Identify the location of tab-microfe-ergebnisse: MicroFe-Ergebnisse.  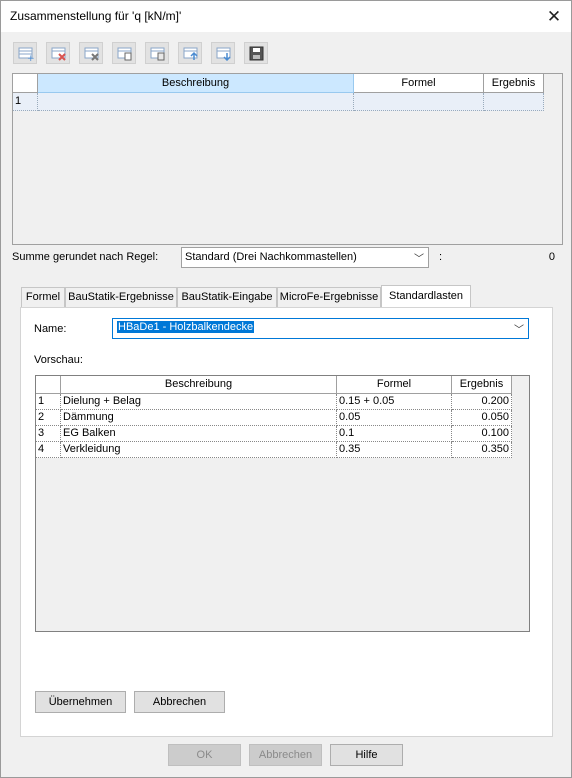
(329, 297).